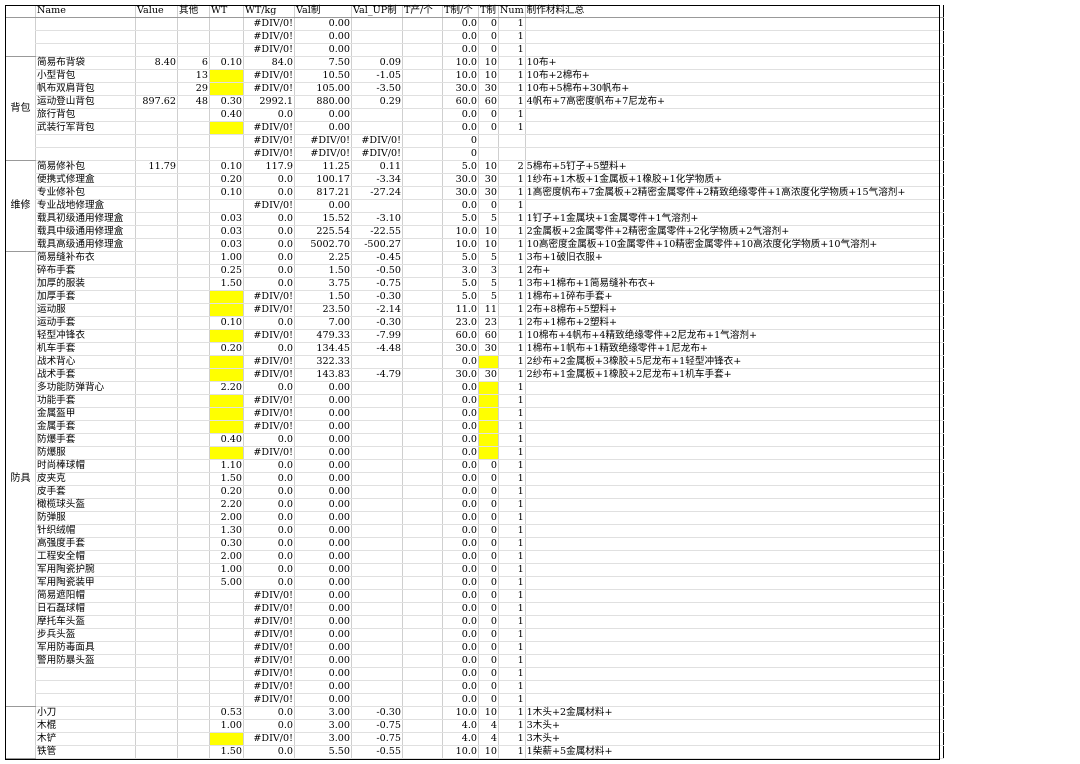 The height and width of the screenshot is (764, 1080). What do you see at coordinates (226, 505) in the screenshot?
I see `table-cell: 2.20` at bounding box center [226, 505].